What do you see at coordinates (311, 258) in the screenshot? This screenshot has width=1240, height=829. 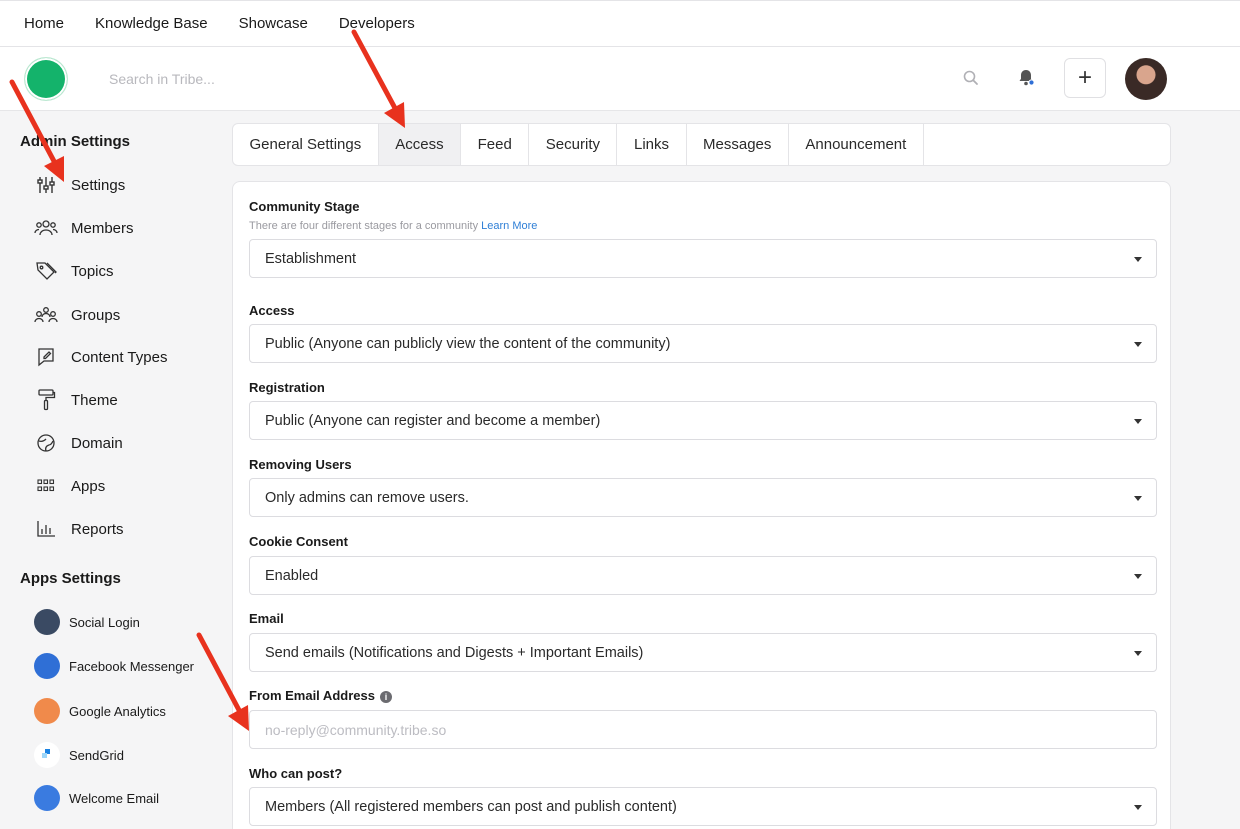 I see `community-stage-value: Establishment` at bounding box center [311, 258].